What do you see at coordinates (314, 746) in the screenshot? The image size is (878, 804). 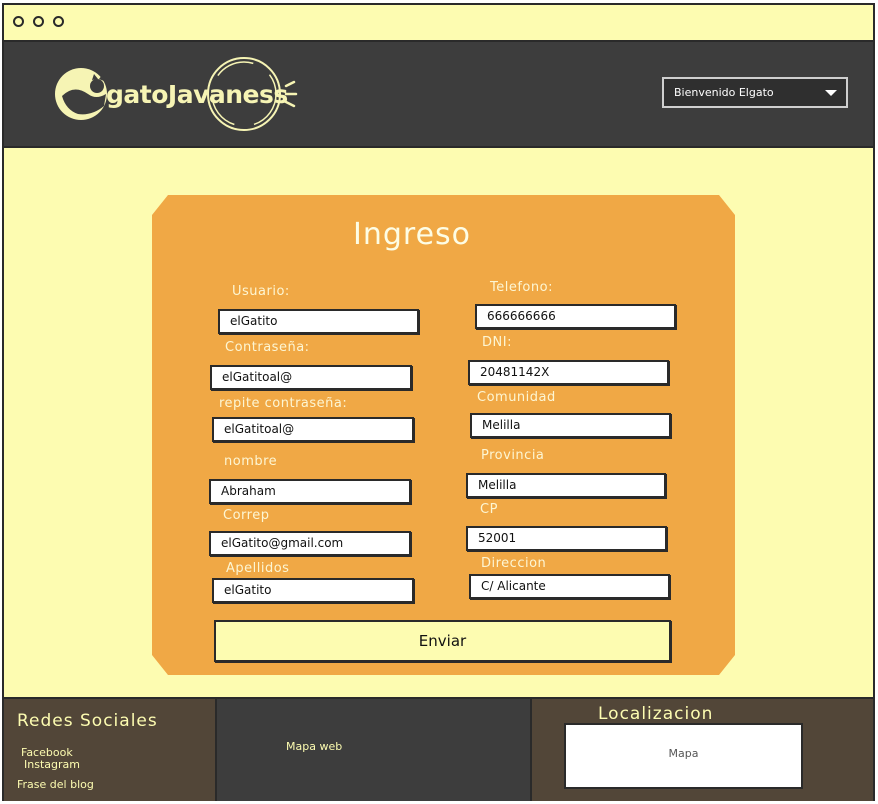 I see `sitemap-link: Mapa web` at bounding box center [314, 746].